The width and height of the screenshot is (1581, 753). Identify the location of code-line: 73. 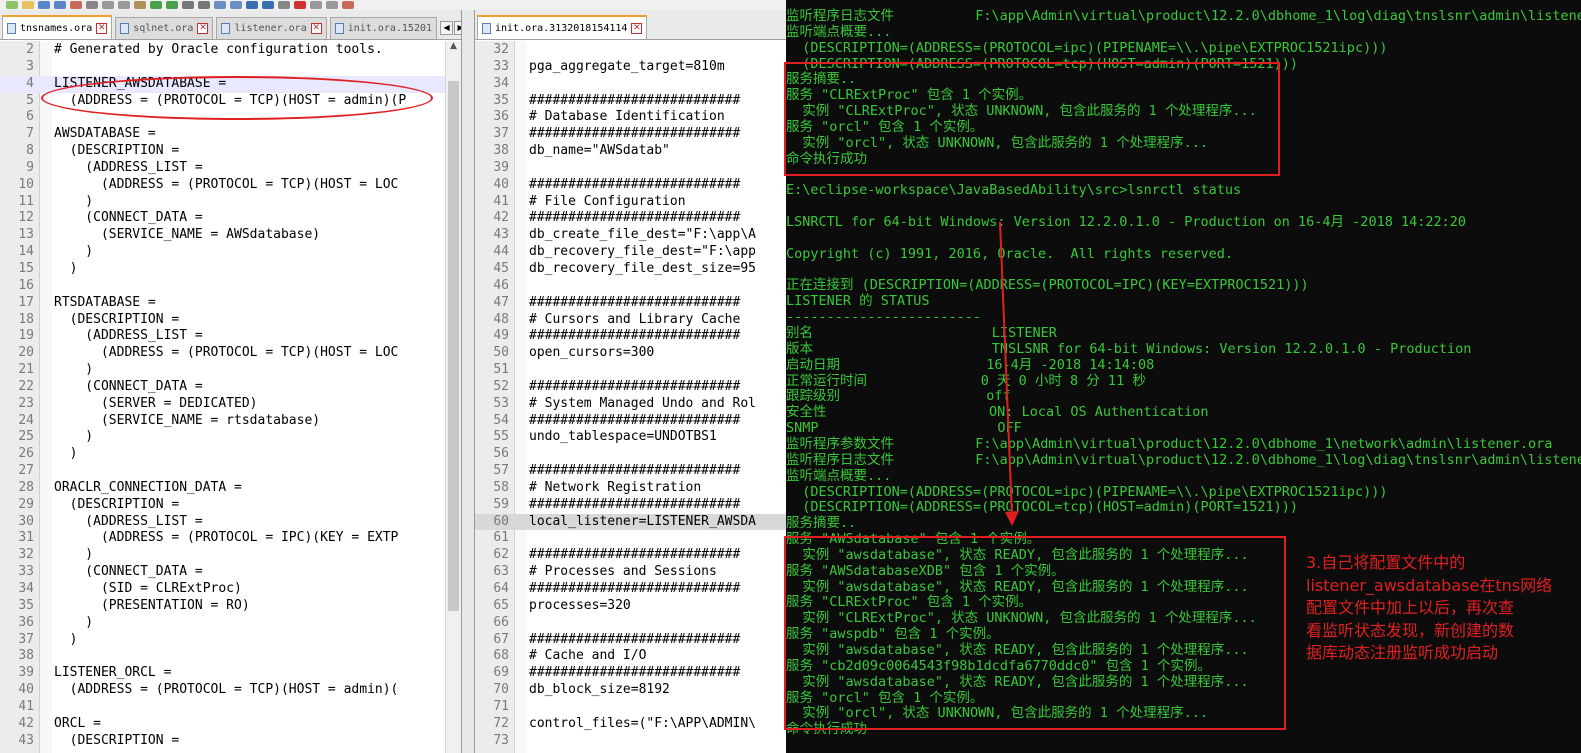
(630, 741).